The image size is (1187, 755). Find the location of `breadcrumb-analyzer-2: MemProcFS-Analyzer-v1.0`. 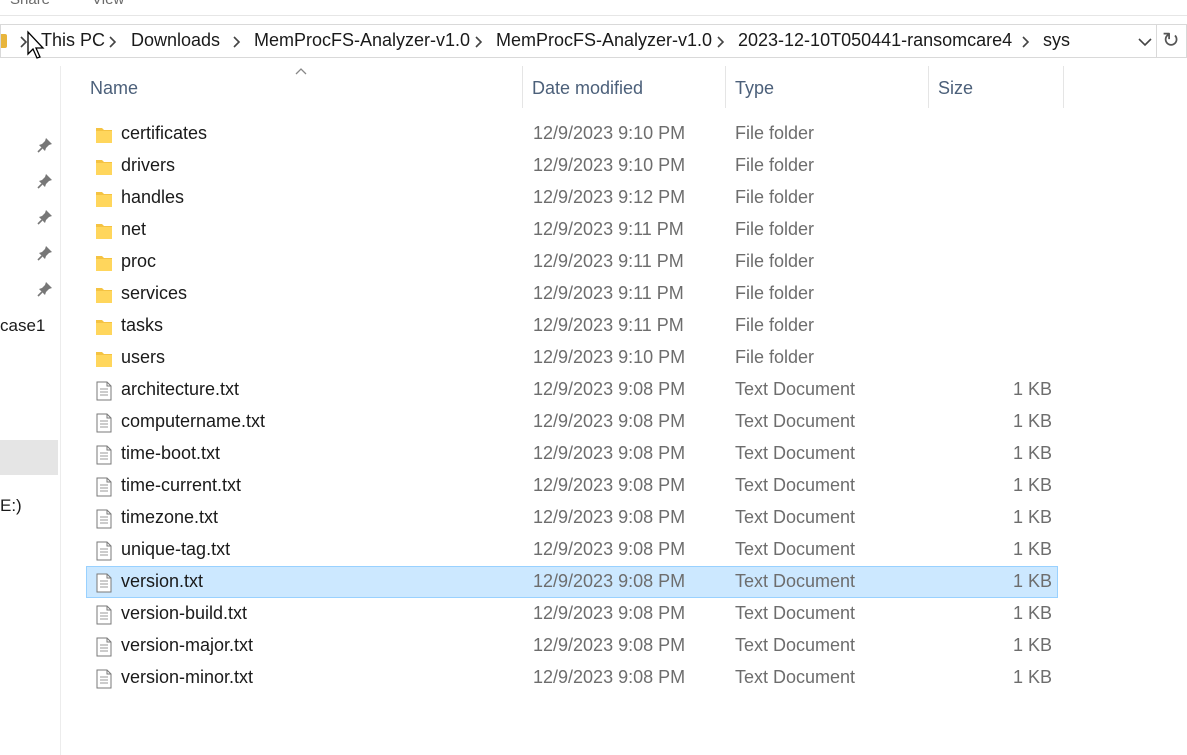

breadcrumb-analyzer-2: MemProcFS-Analyzer-v1.0 is located at coordinates (604, 40).